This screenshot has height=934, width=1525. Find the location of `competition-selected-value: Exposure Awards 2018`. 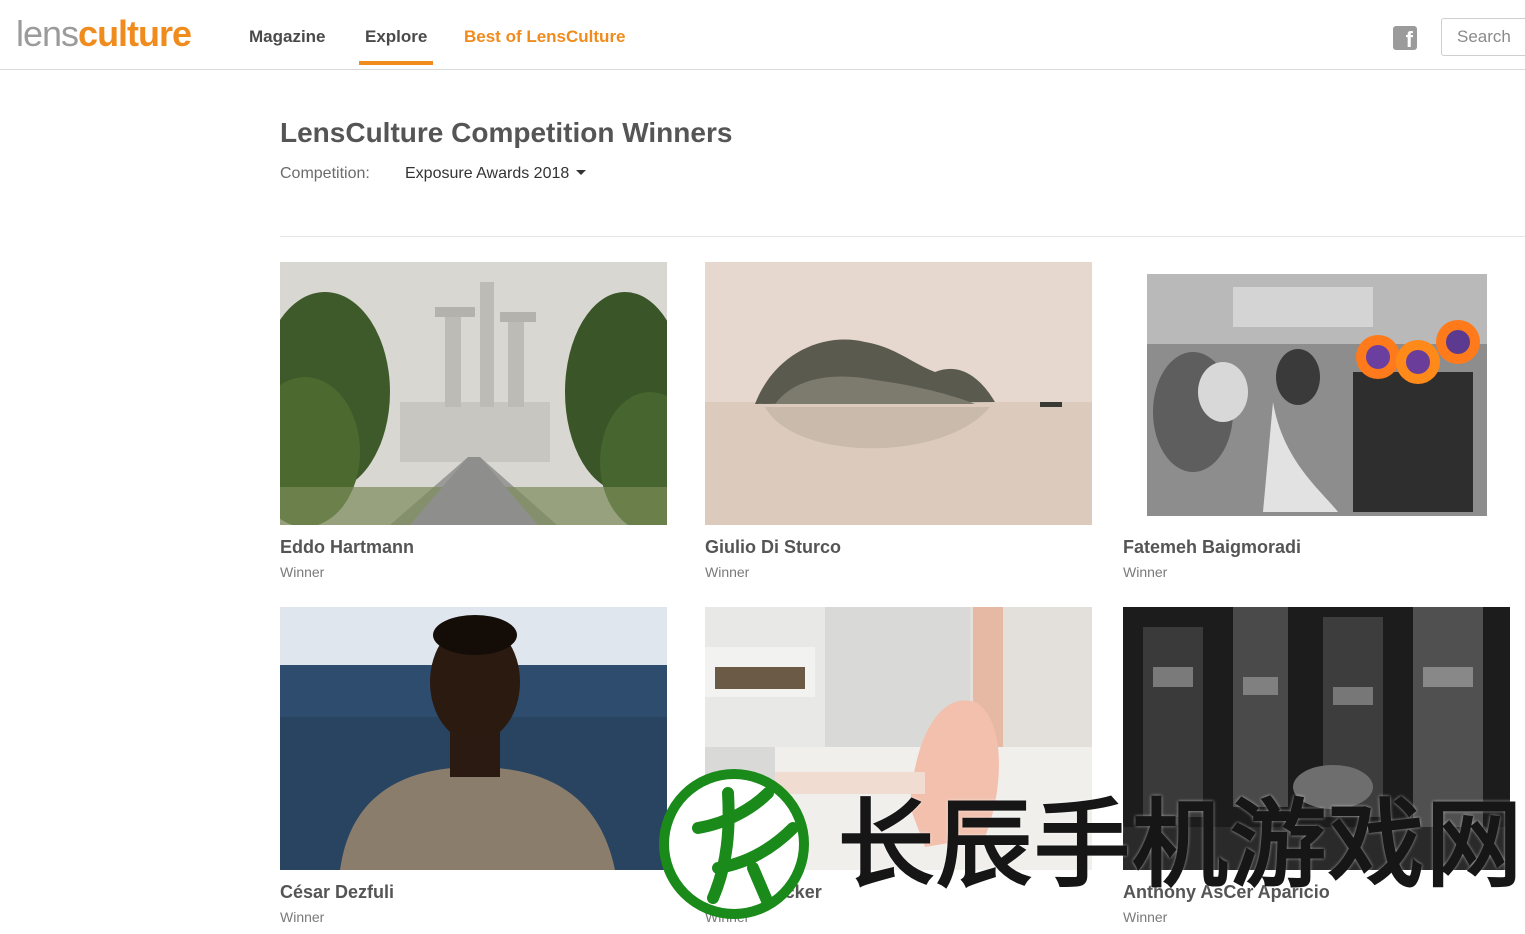

competition-selected-value: Exposure Awards 2018 is located at coordinates (487, 173).